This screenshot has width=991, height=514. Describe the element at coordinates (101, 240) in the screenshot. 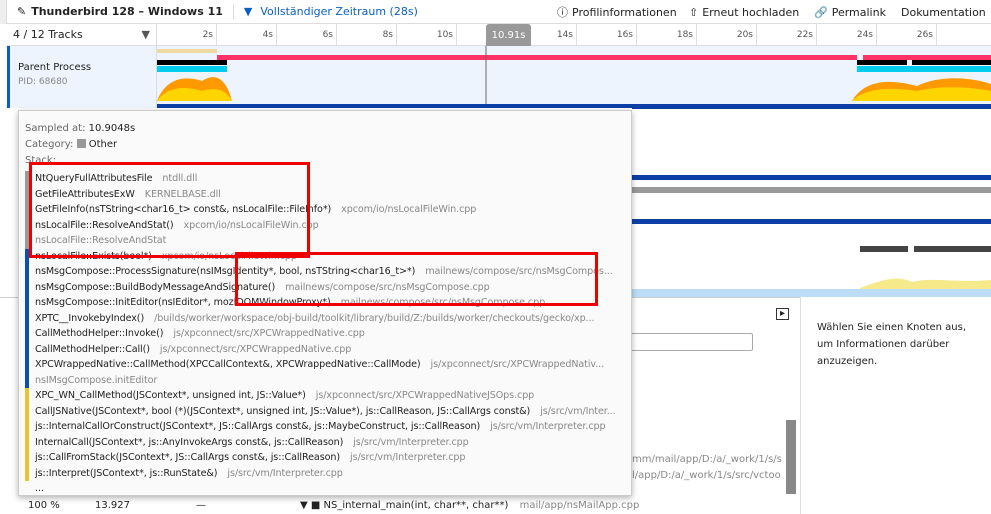

I see `frame-function: nsLocalFile::ResolveAndStat` at that location.